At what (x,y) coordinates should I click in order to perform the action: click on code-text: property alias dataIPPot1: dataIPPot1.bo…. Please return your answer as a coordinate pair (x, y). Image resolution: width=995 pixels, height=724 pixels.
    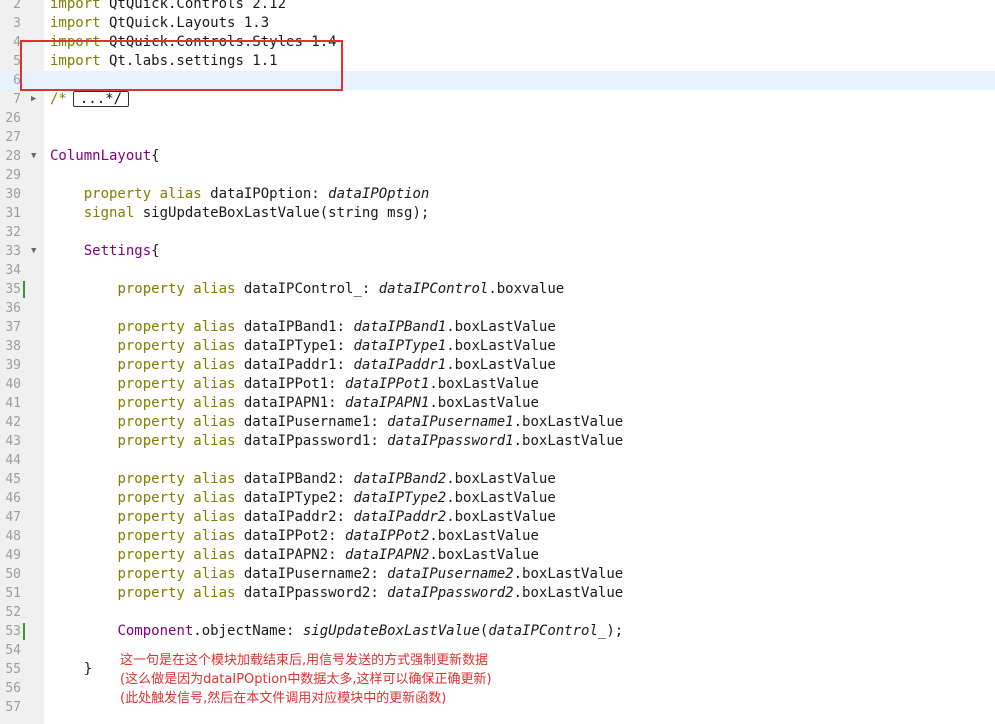
    Looking at the image, I should click on (294, 384).